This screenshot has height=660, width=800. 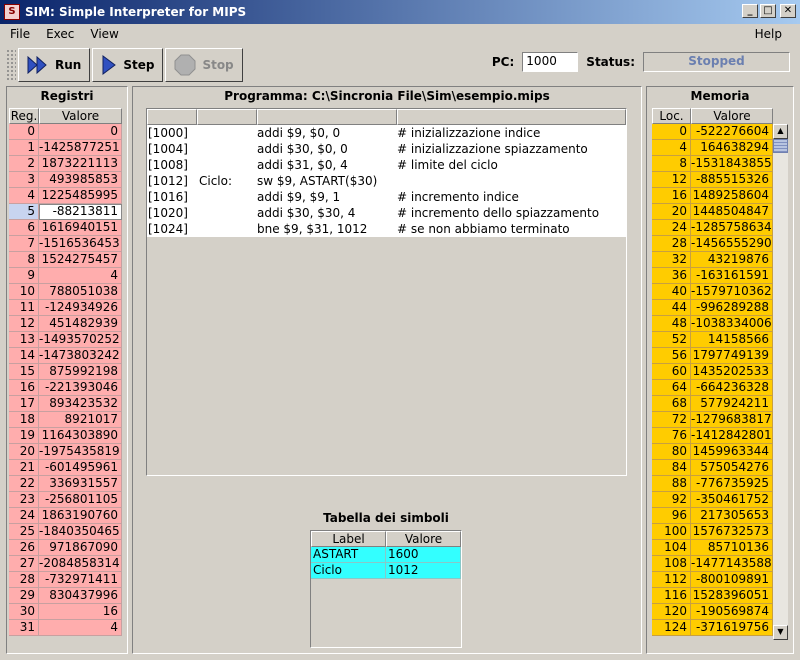 What do you see at coordinates (80, 420) in the screenshot?
I see `register-value: 8921017` at bounding box center [80, 420].